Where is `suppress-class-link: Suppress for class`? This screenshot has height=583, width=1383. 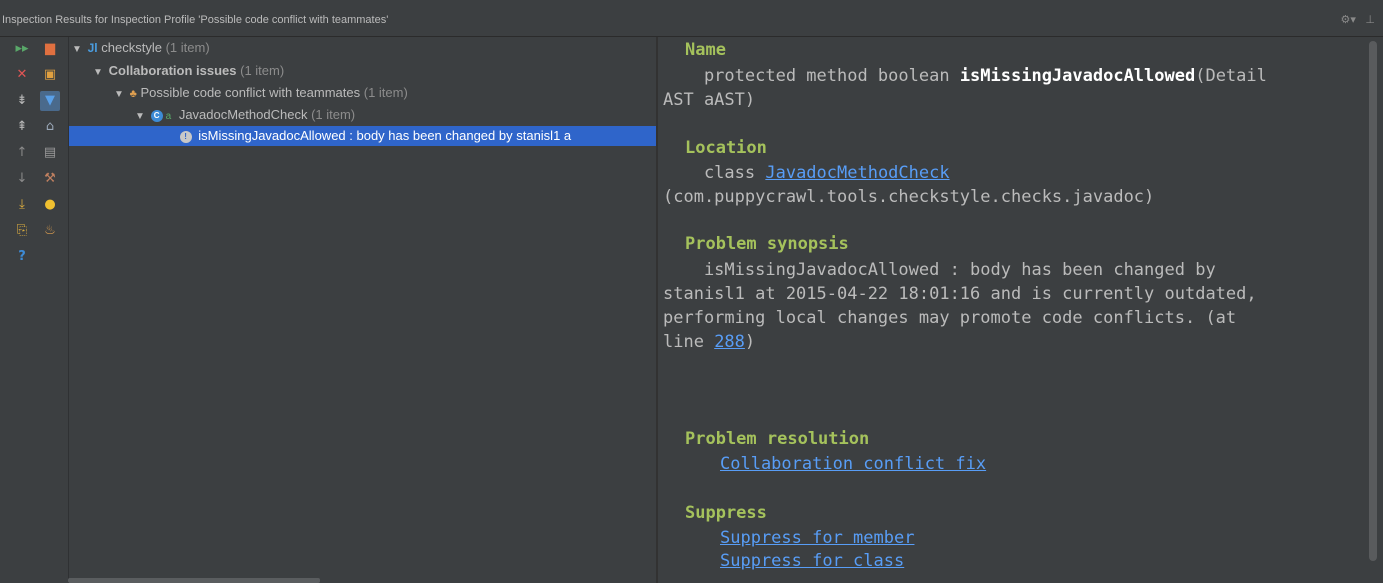
suppress-class-link: Suppress for class is located at coordinates (812, 561).